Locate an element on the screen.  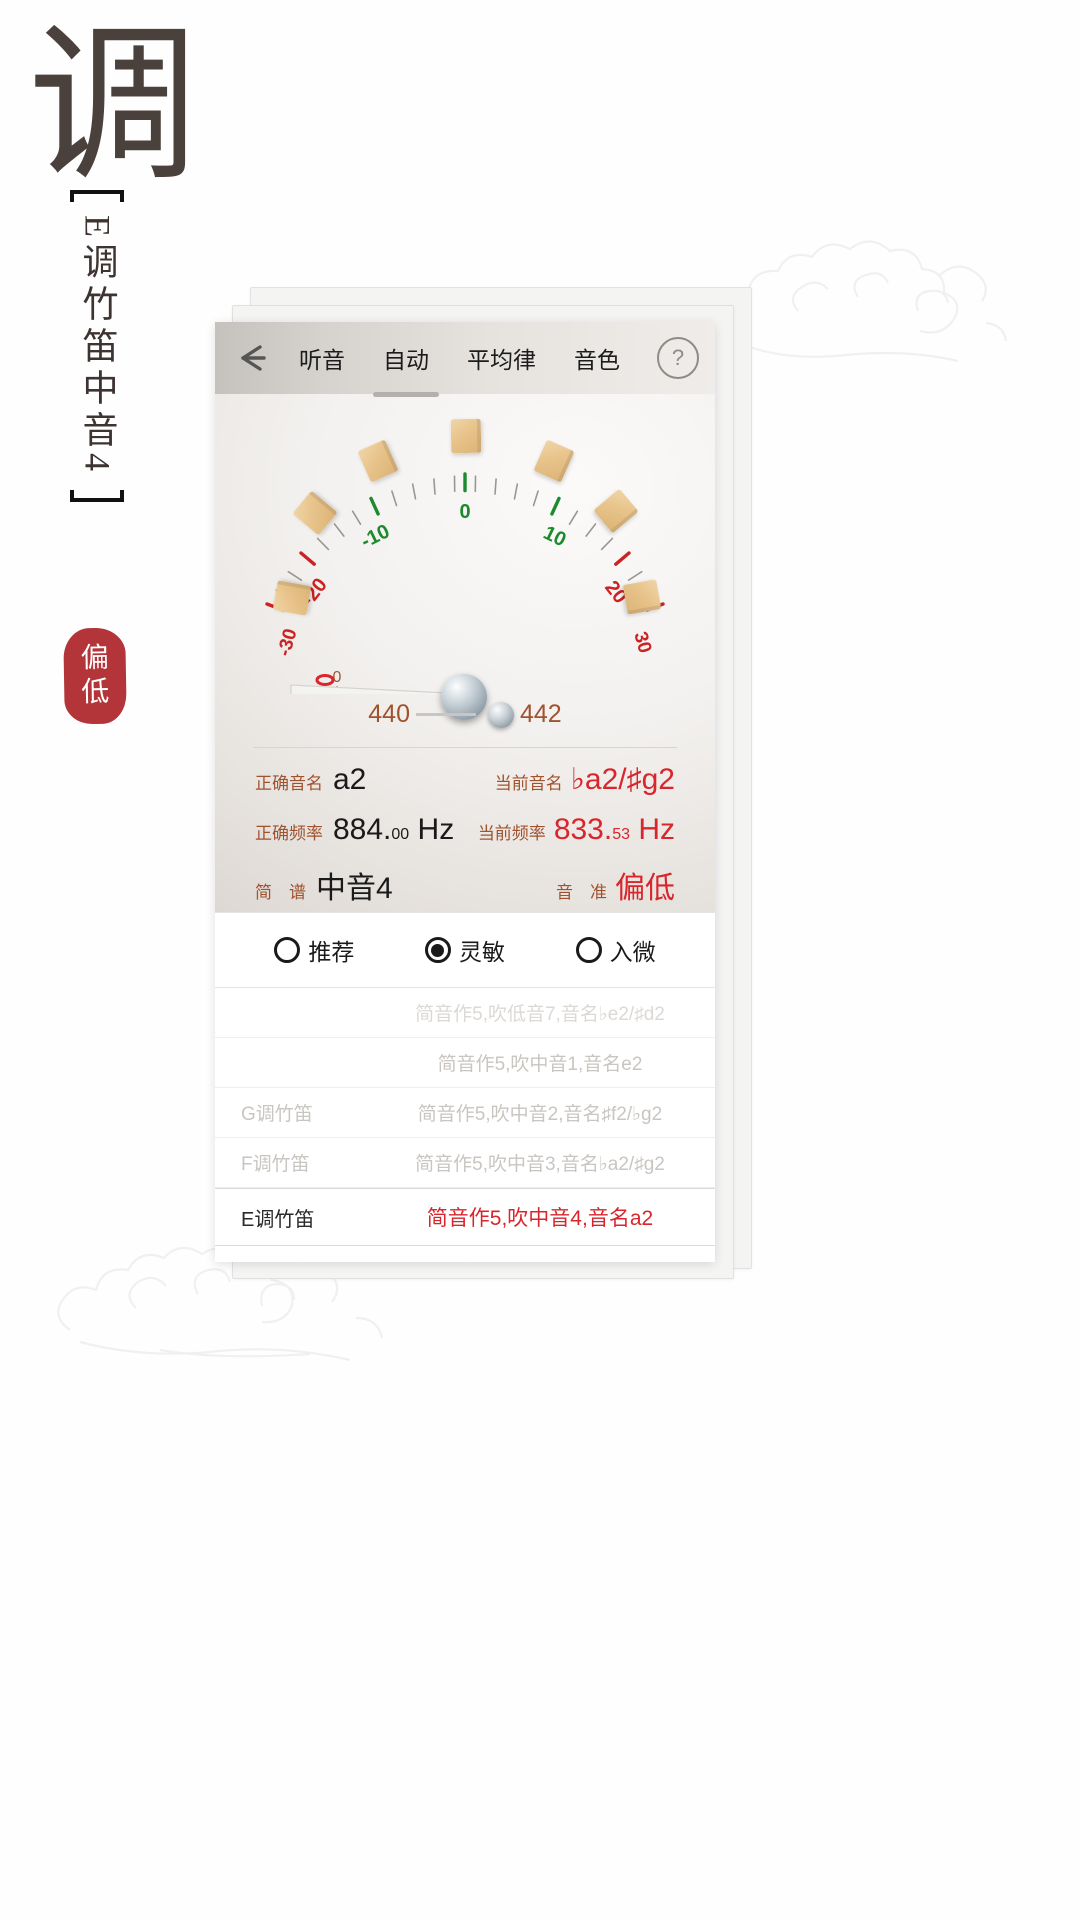
tab-listen: 听音 is located at coordinates (322, 358).